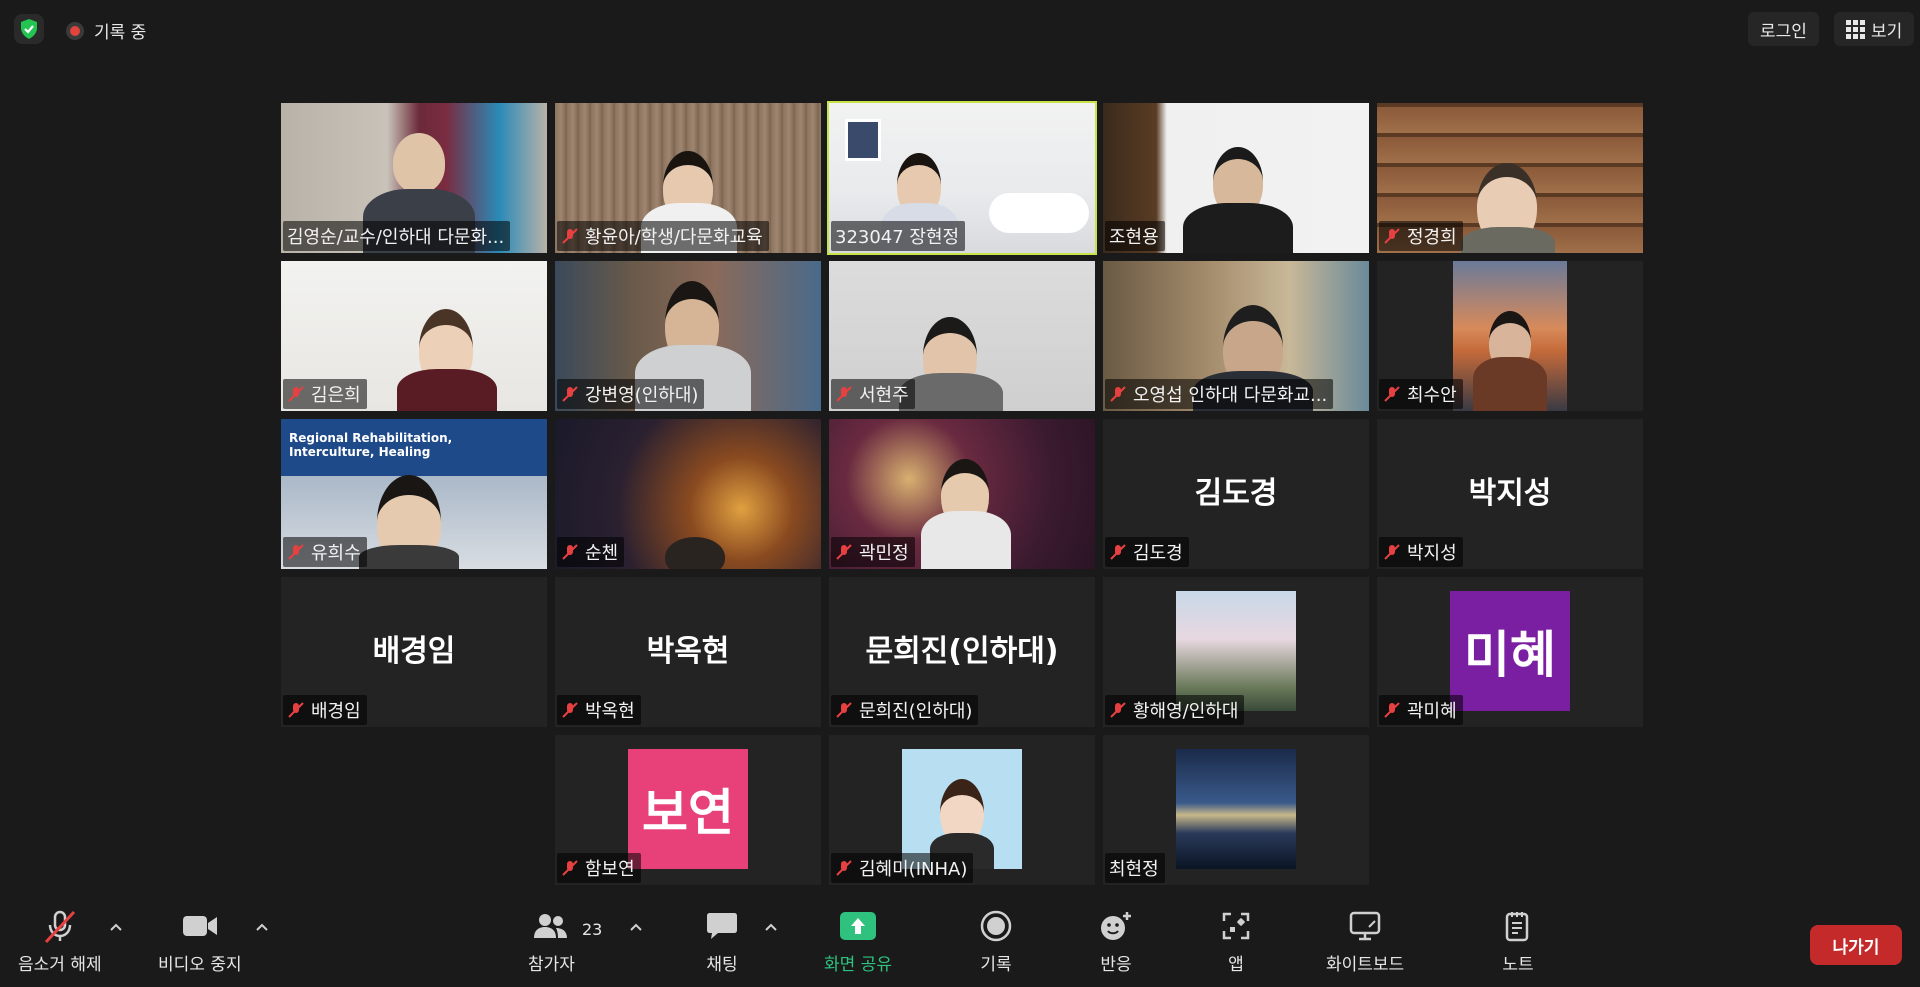 This screenshot has width=1920, height=987. Describe the element at coordinates (962, 178) in the screenshot. I see `participant-tile-active-speaker: 323047 장현정` at that location.